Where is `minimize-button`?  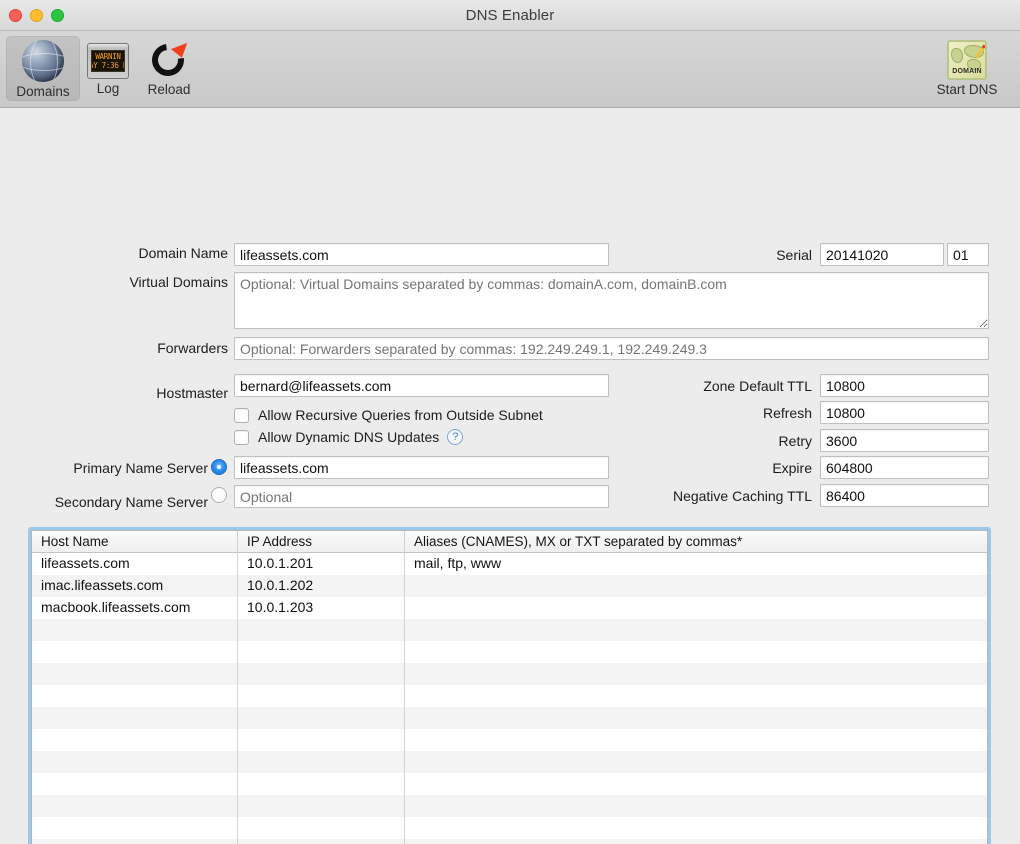 minimize-button is located at coordinates (36, 15).